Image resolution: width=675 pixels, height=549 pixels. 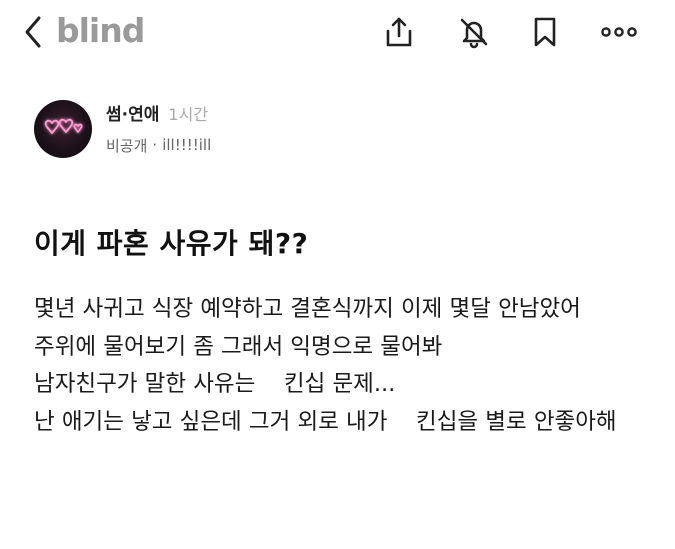 I want to click on post-time: 1시간, so click(x=188, y=114).